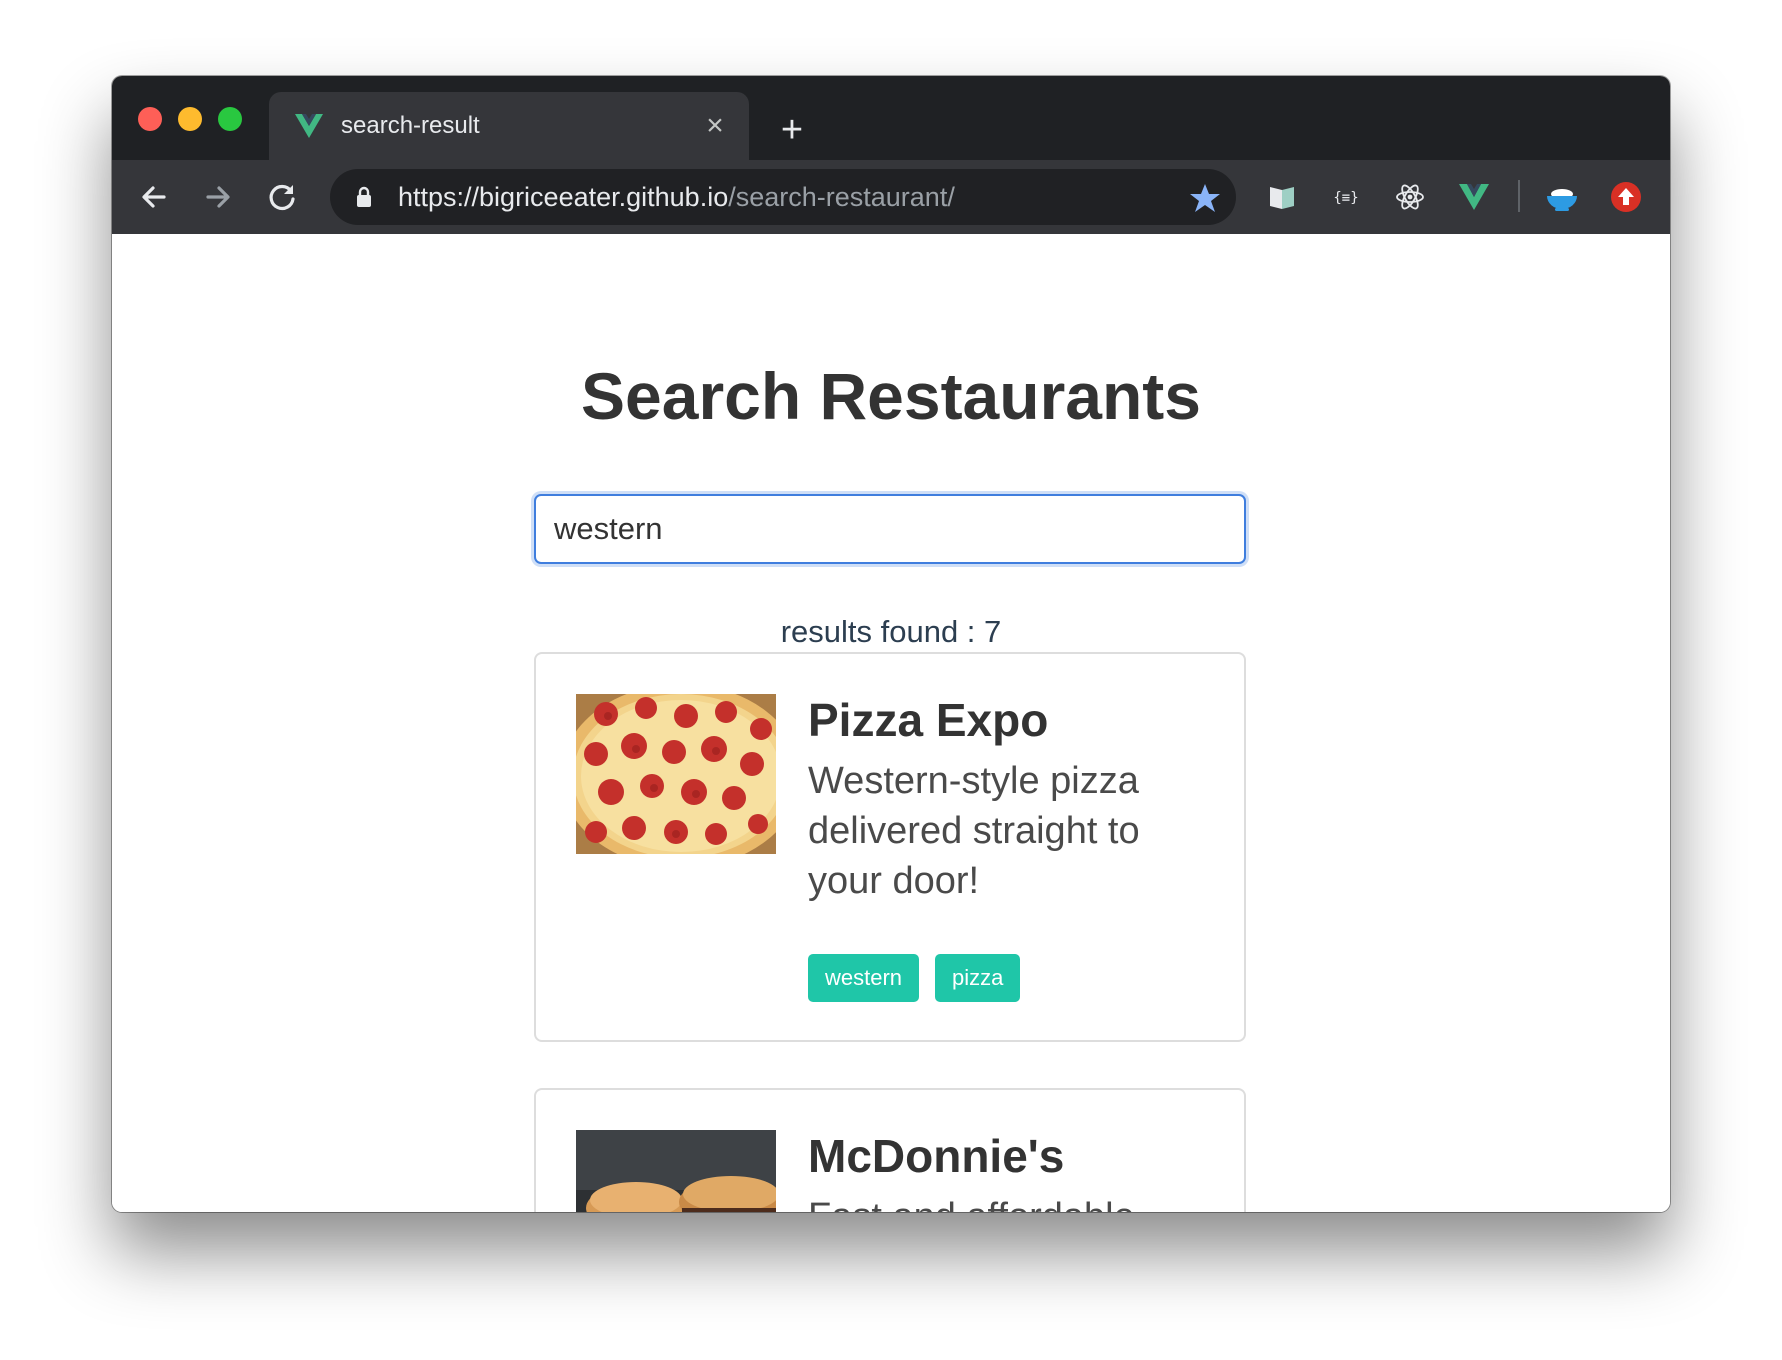 This screenshot has width=1782, height=1360. What do you see at coordinates (936, 1156) in the screenshot?
I see `restaurant-name: McDonnie's` at bounding box center [936, 1156].